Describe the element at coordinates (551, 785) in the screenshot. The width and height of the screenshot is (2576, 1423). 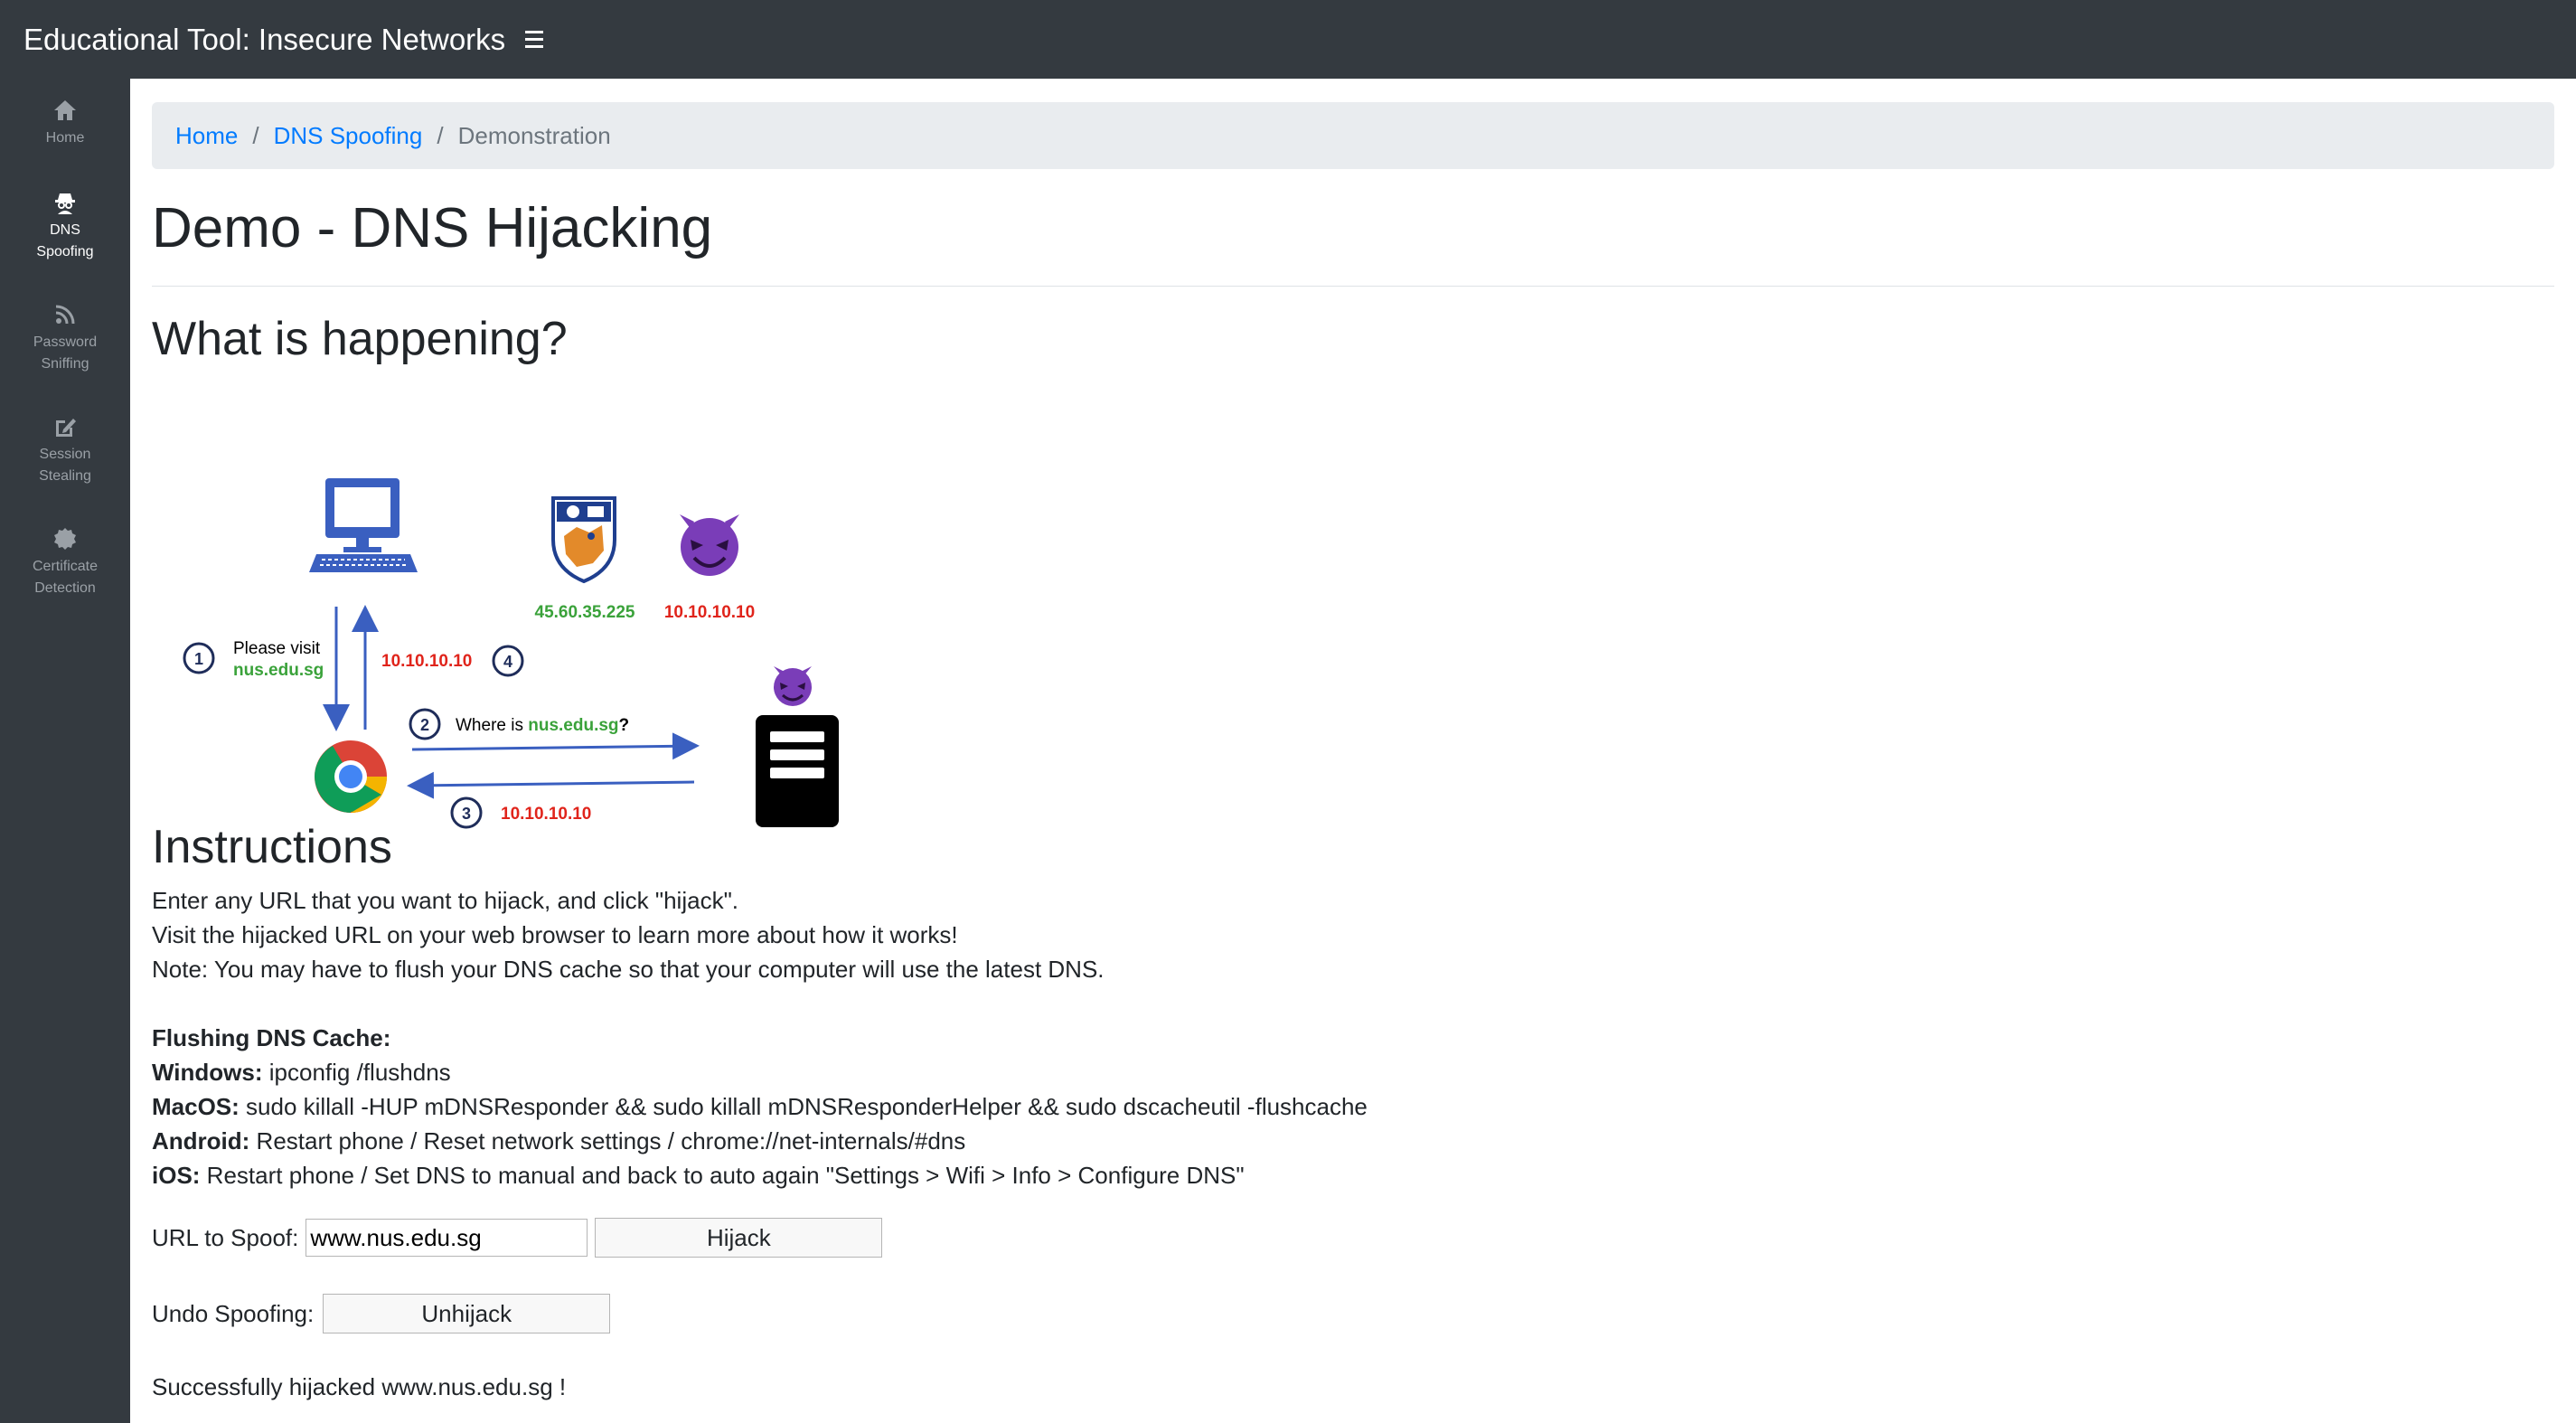
I see `dns-reply-arrow` at that location.